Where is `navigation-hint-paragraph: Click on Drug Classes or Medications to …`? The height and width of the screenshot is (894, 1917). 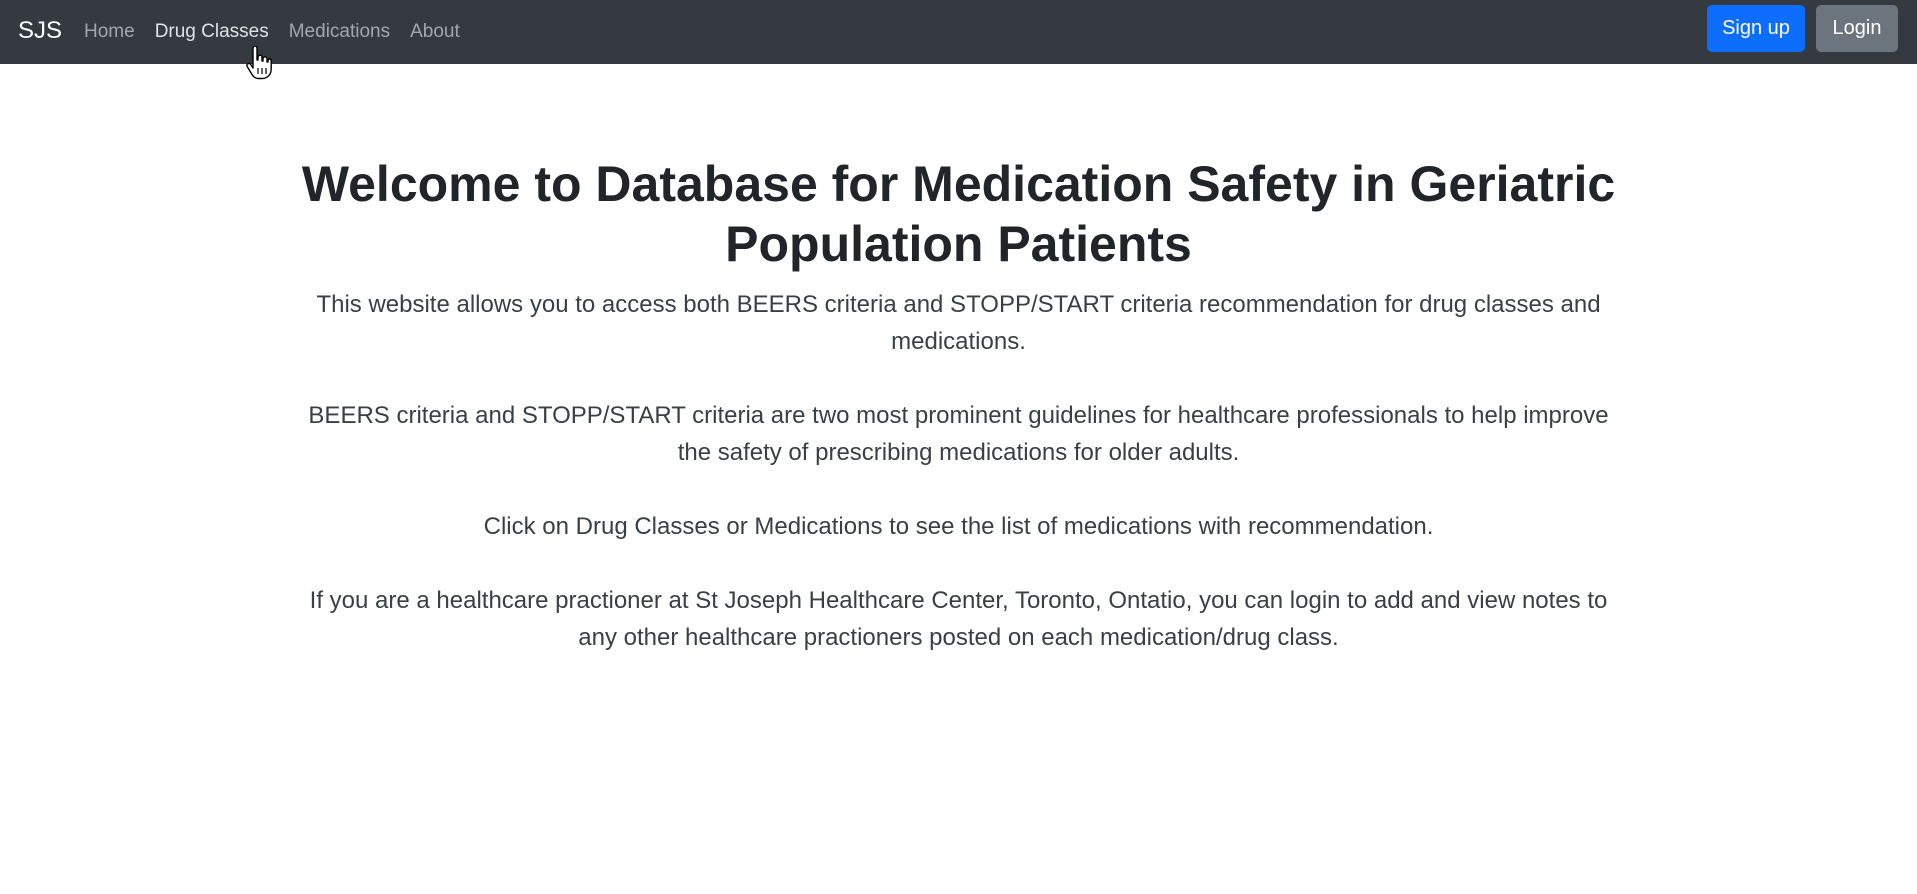 navigation-hint-paragraph: Click on Drug Classes or Medications to … is located at coordinates (958, 526).